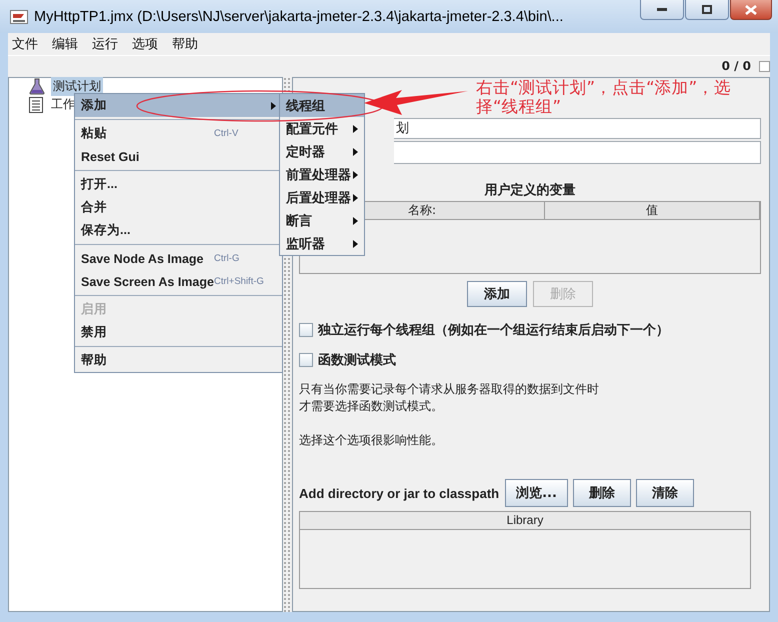  What do you see at coordinates (178, 281) in the screenshot?
I see `menu-item: Save Screen As ImageCtrl+Shift-G` at bounding box center [178, 281].